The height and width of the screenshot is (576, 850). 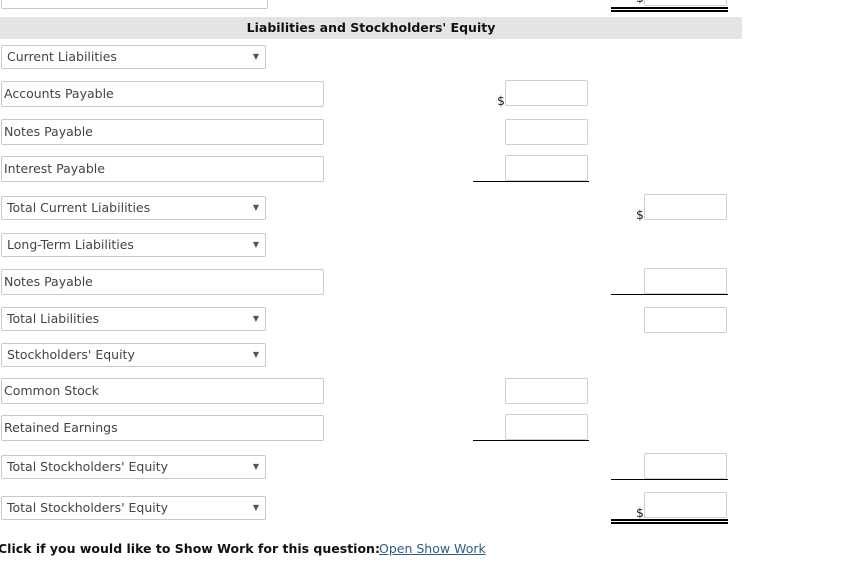 I want to click on total-liabilities-select: Total Liabilities ▼, so click(x=133, y=319).